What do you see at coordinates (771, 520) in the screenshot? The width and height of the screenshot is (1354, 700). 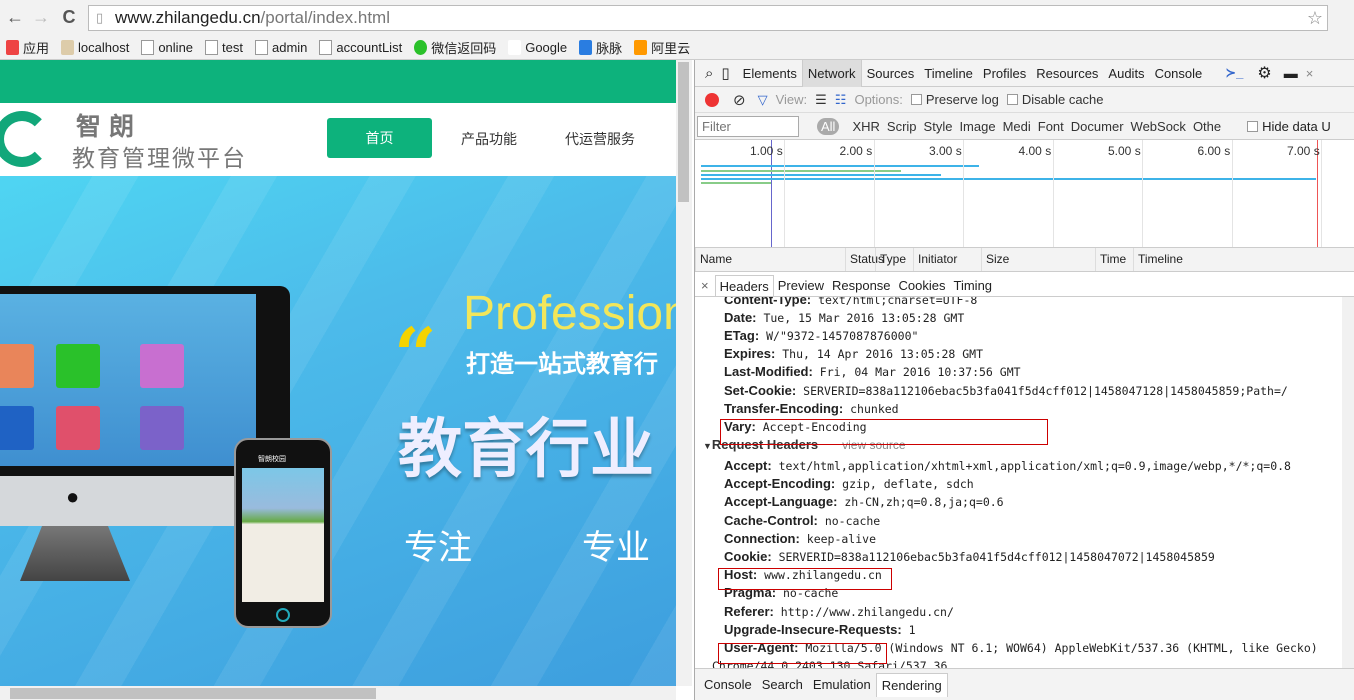 I see `header-name: Cache-Control:` at bounding box center [771, 520].